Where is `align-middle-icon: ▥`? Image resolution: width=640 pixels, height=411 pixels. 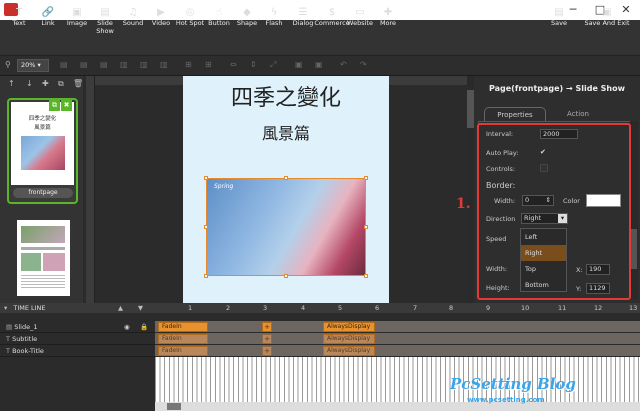 align-middle-icon: ▥ is located at coordinates (144, 64).